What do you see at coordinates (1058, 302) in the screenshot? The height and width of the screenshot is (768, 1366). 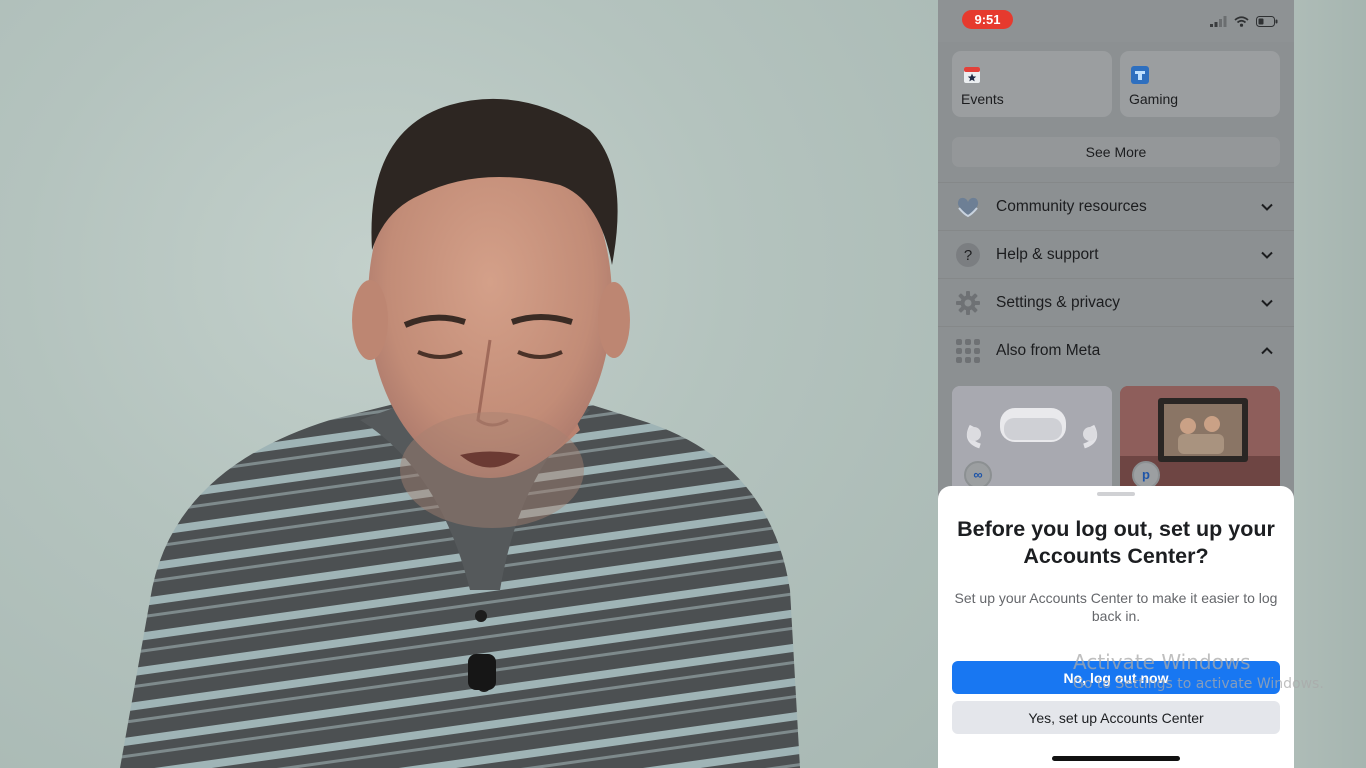 I see `menu-item-label: Settings & privacy` at bounding box center [1058, 302].